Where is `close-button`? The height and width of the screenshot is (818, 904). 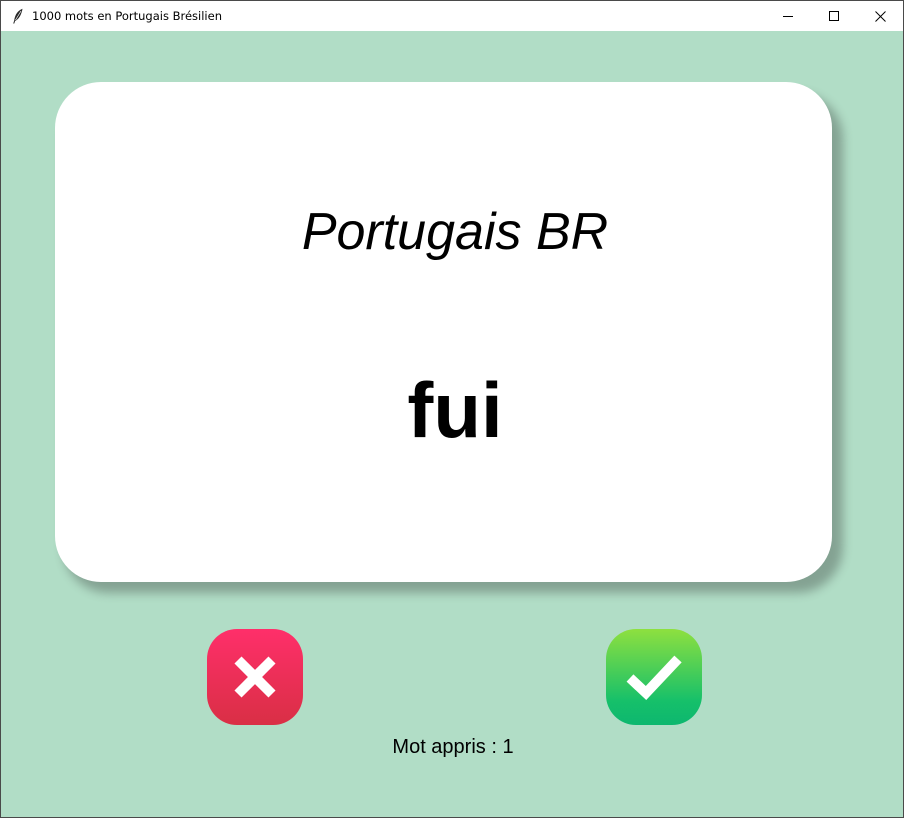
close-button is located at coordinates (880, 16).